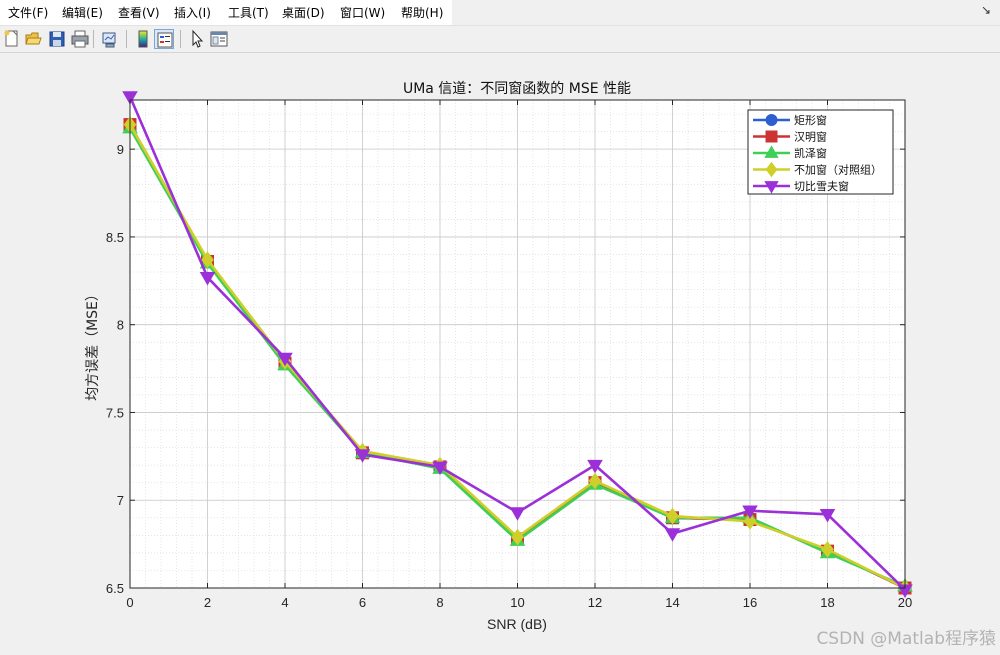 This screenshot has width=1000, height=655. Describe the element at coordinates (439, 602) in the screenshot. I see `x-tick-label: 8` at that location.